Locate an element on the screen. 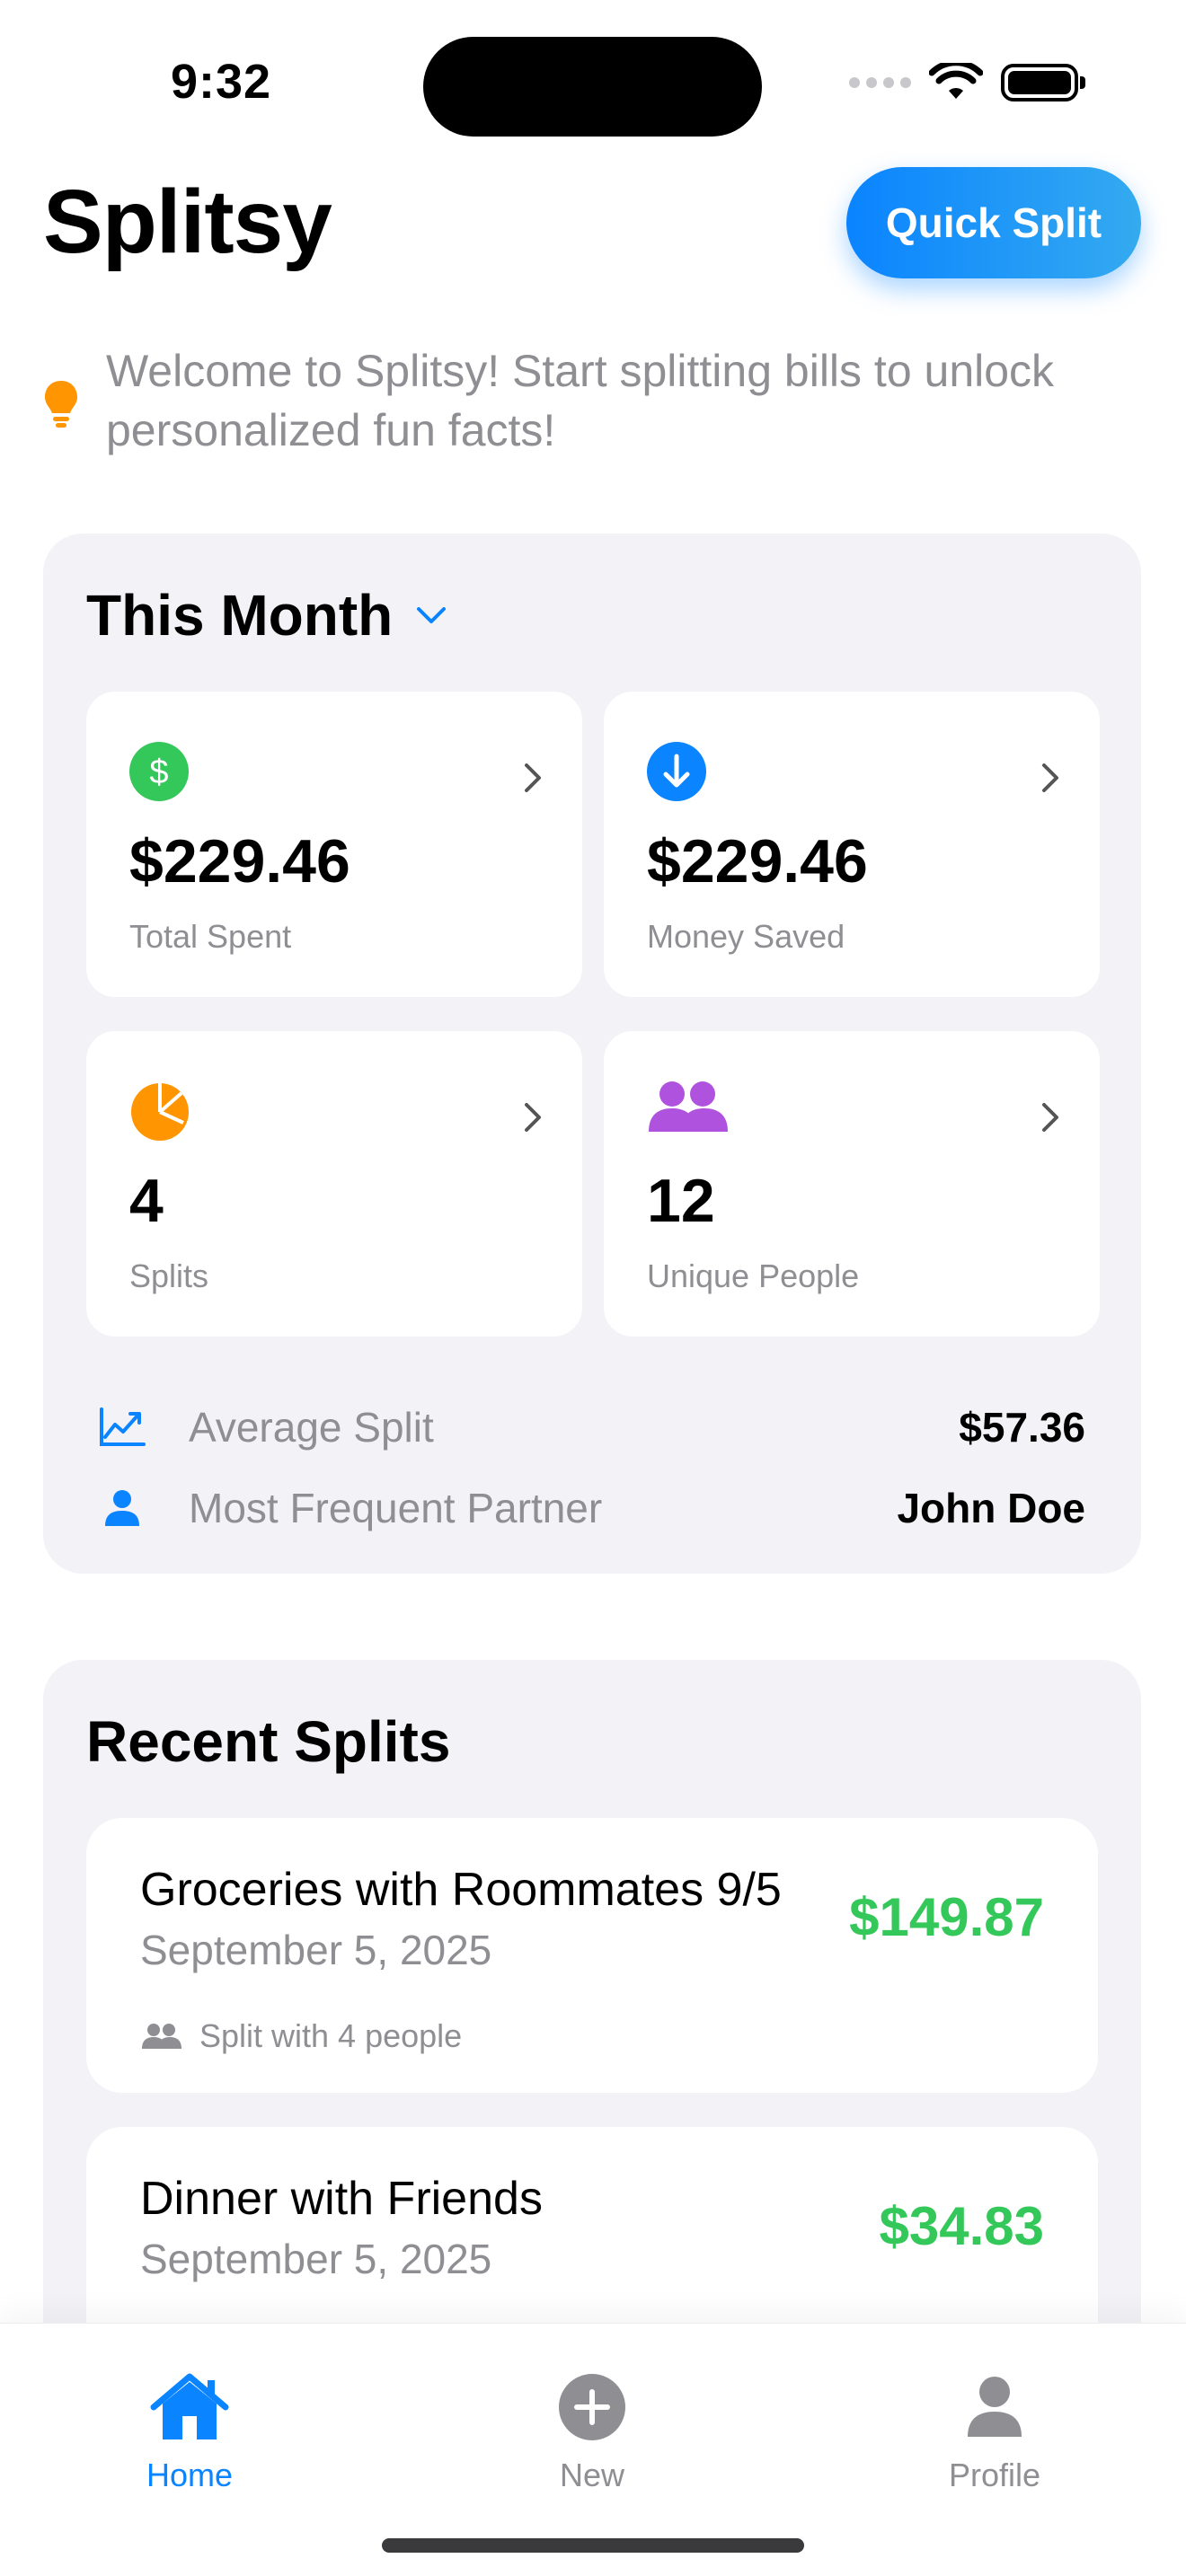 This screenshot has width=1186, height=2576. tile-label: Splits is located at coordinates (169, 1275).